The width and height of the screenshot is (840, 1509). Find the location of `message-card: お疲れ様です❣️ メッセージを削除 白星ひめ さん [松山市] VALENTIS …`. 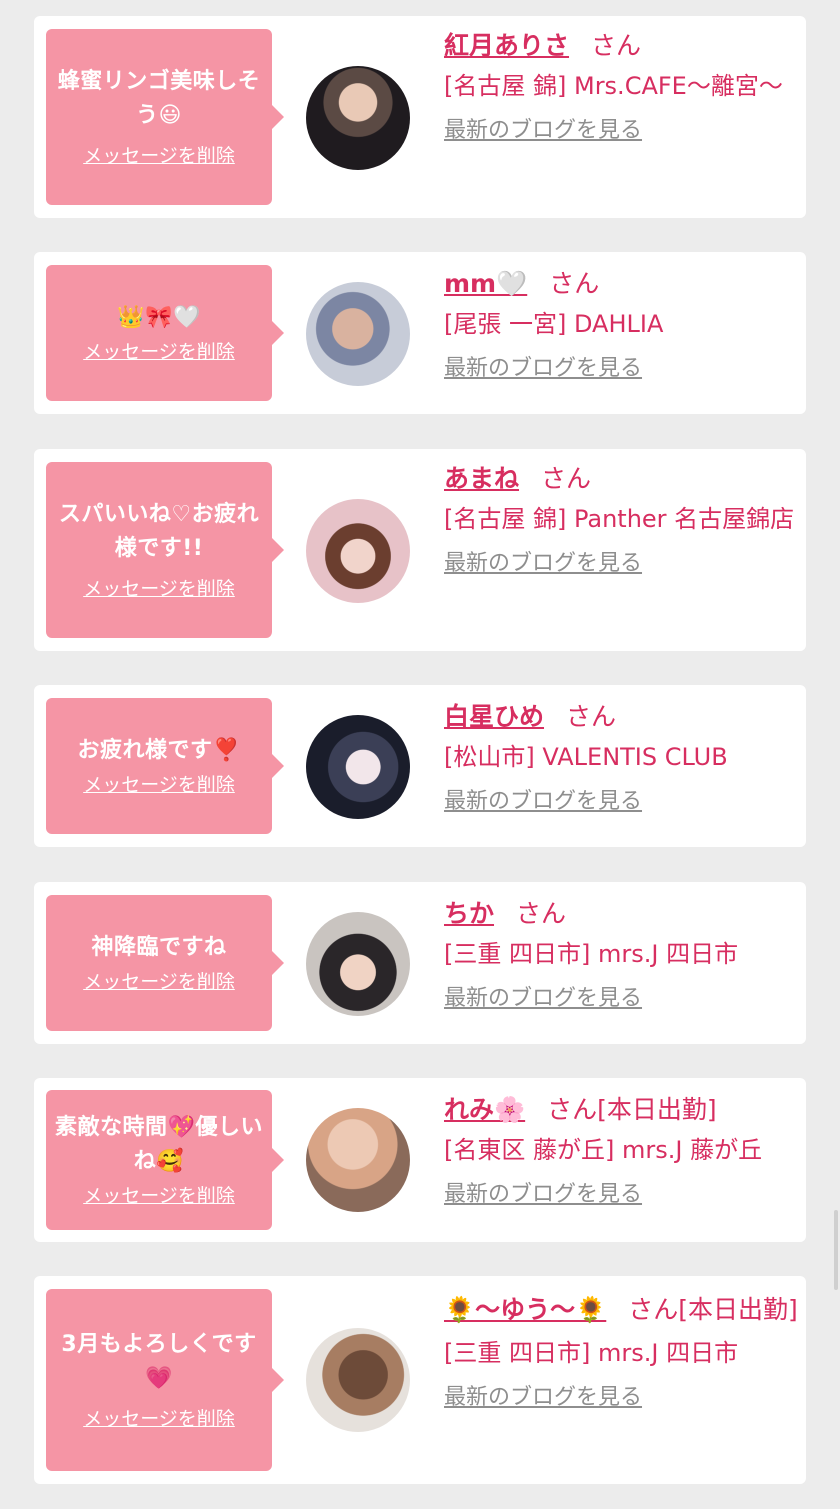

message-card: お疲れ様です❣️ メッセージを削除 白星ひめ さん [松山市] VALENTIS … is located at coordinates (420, 766).